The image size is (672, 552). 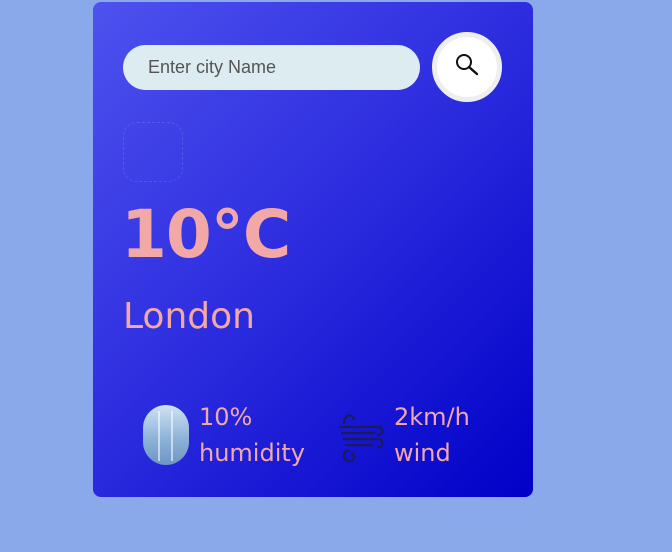 I want to click on search-button, so click(x=467, y=67).